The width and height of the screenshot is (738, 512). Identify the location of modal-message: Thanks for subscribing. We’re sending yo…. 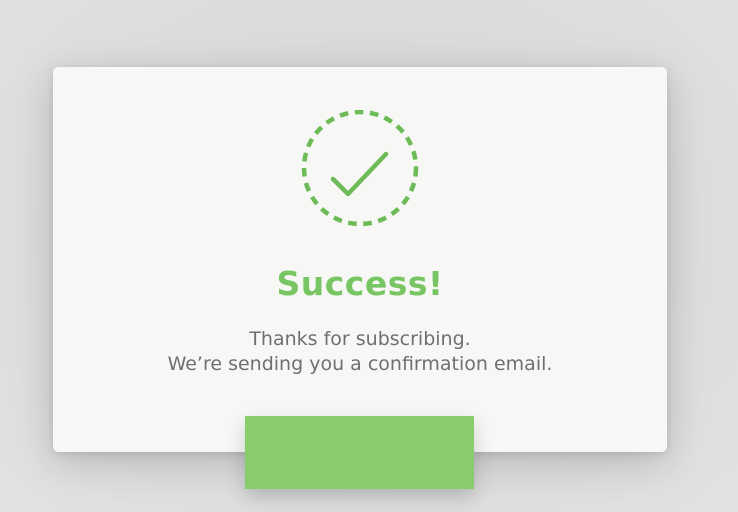
(360, 352).